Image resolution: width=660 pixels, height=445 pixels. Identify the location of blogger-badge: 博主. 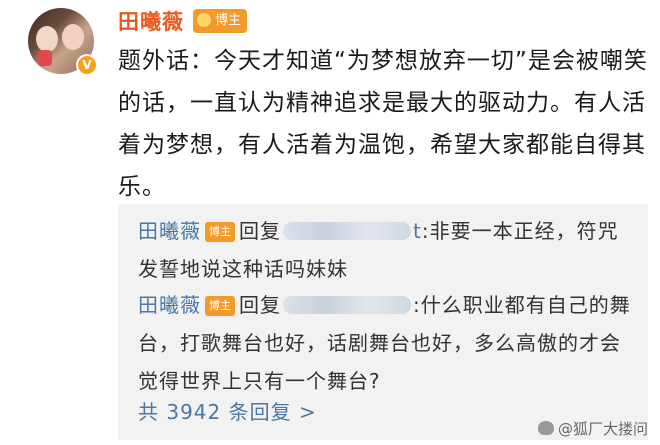
(220, 21).